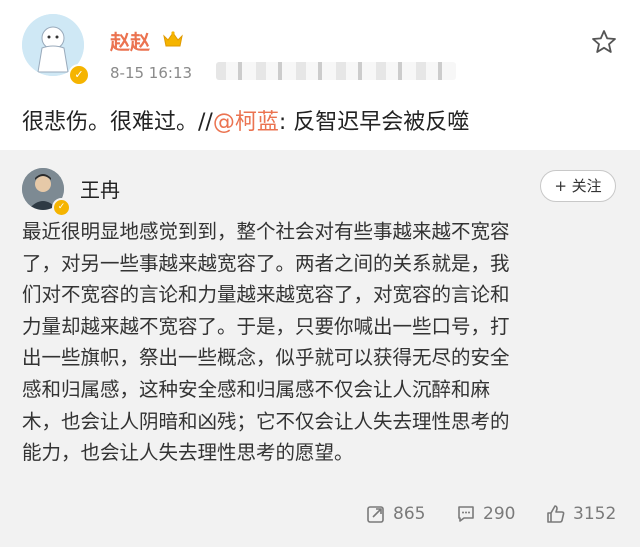  Describe the element at coordinates (130, 40) in the screenshot. I see `post-username: 赵赵` at that location.